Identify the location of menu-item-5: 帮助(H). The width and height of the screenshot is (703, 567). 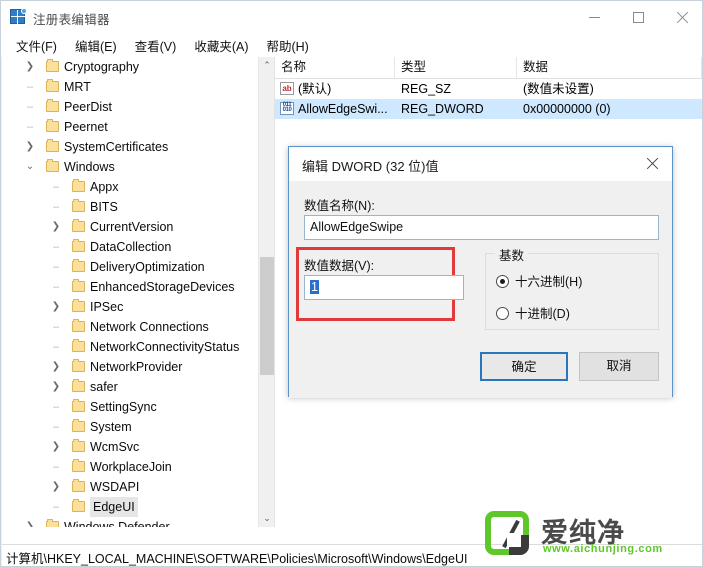
(287, 45).